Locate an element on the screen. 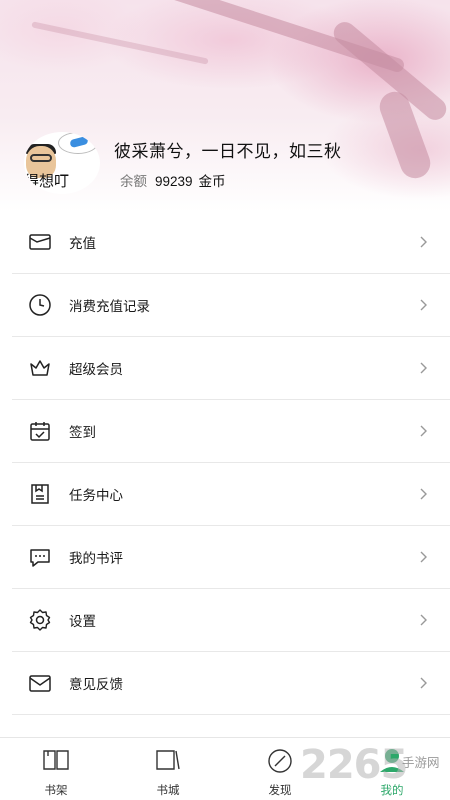  crown-icon is located at coordinates (40, 368).